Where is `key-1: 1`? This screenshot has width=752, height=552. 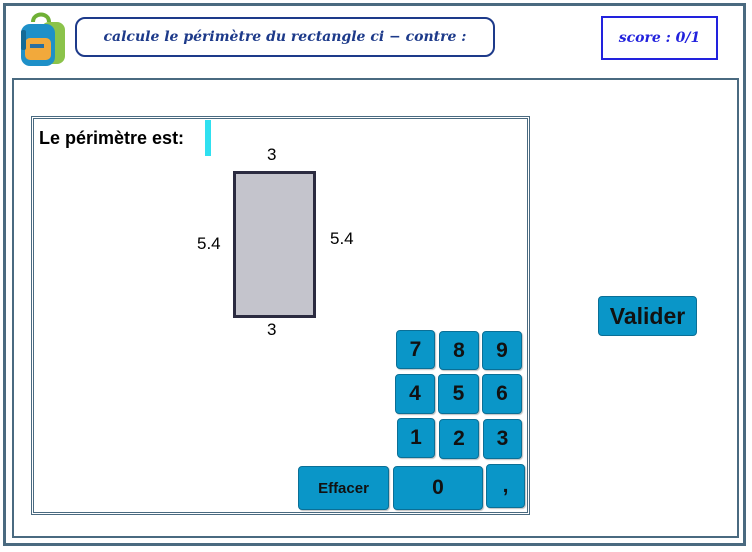 key-1: 1 is located at coordinates (416, 438).